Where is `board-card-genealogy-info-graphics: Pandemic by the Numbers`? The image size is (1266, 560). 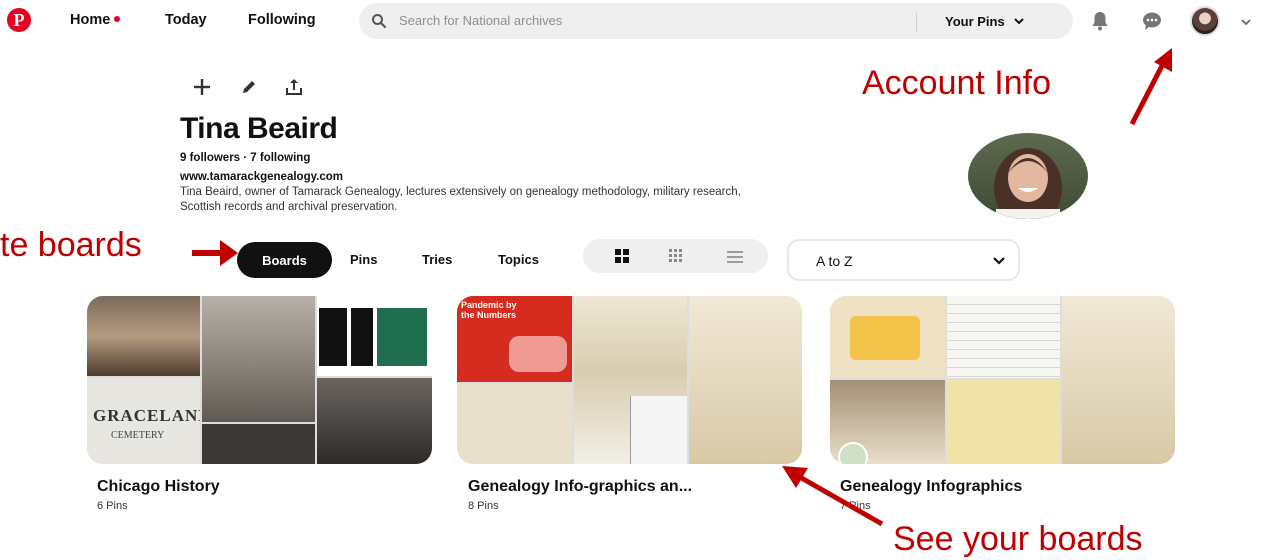 board-card-genealogy-info-graphics: Pandemic by the Numbers is located at coordinates (629, 380).